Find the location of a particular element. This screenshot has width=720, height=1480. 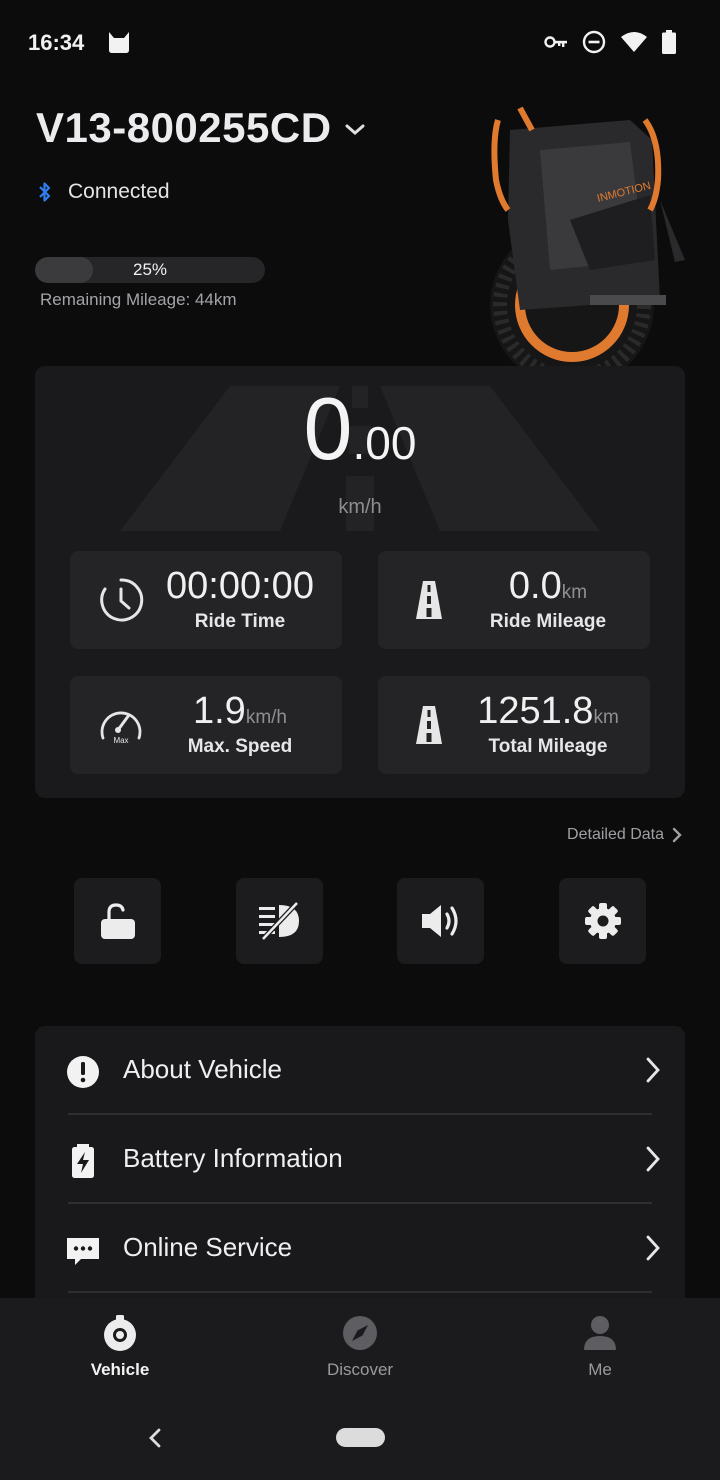

stat-ride-time: 00:00:00 Ride Time is located at coordinates (206, 600).